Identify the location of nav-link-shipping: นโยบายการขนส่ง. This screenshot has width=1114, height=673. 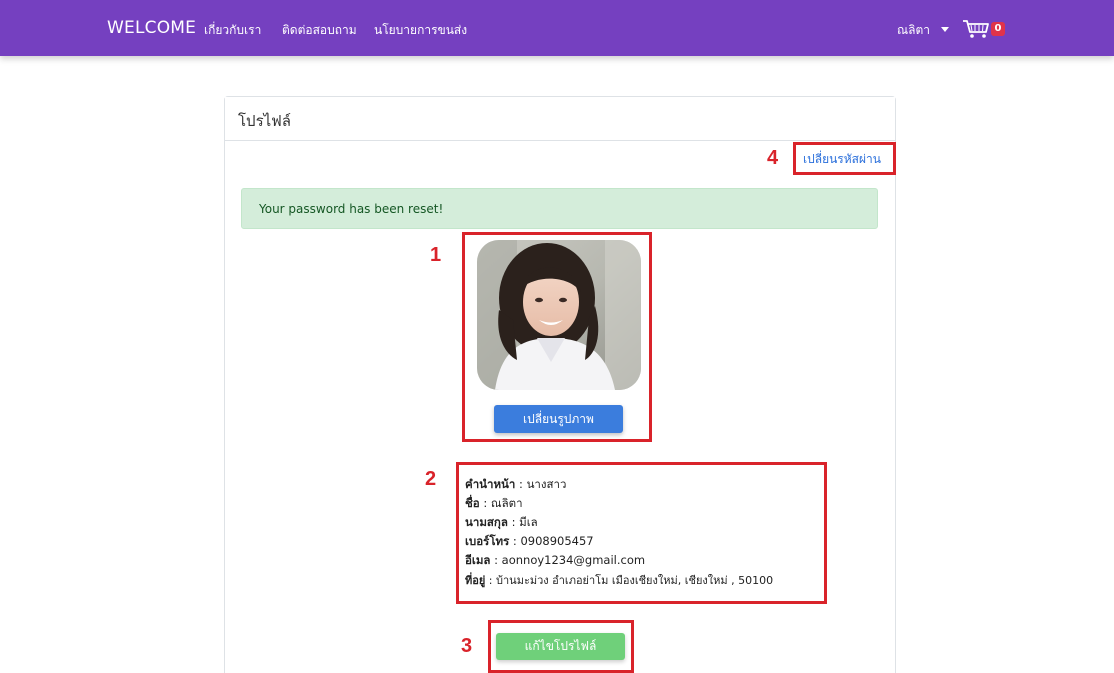
(420, 30).